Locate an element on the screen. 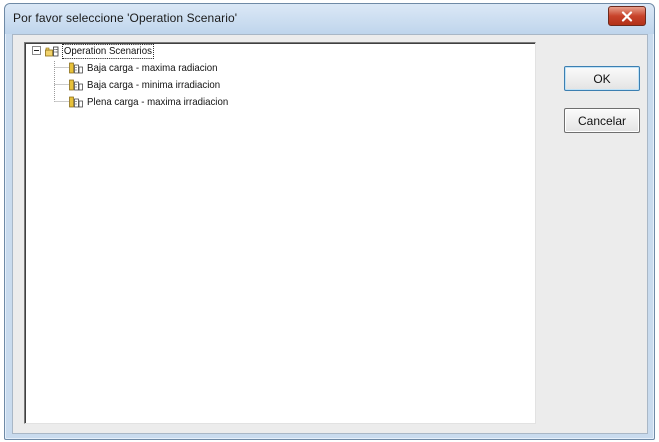  close-icon is located at coordinates (627, 16).